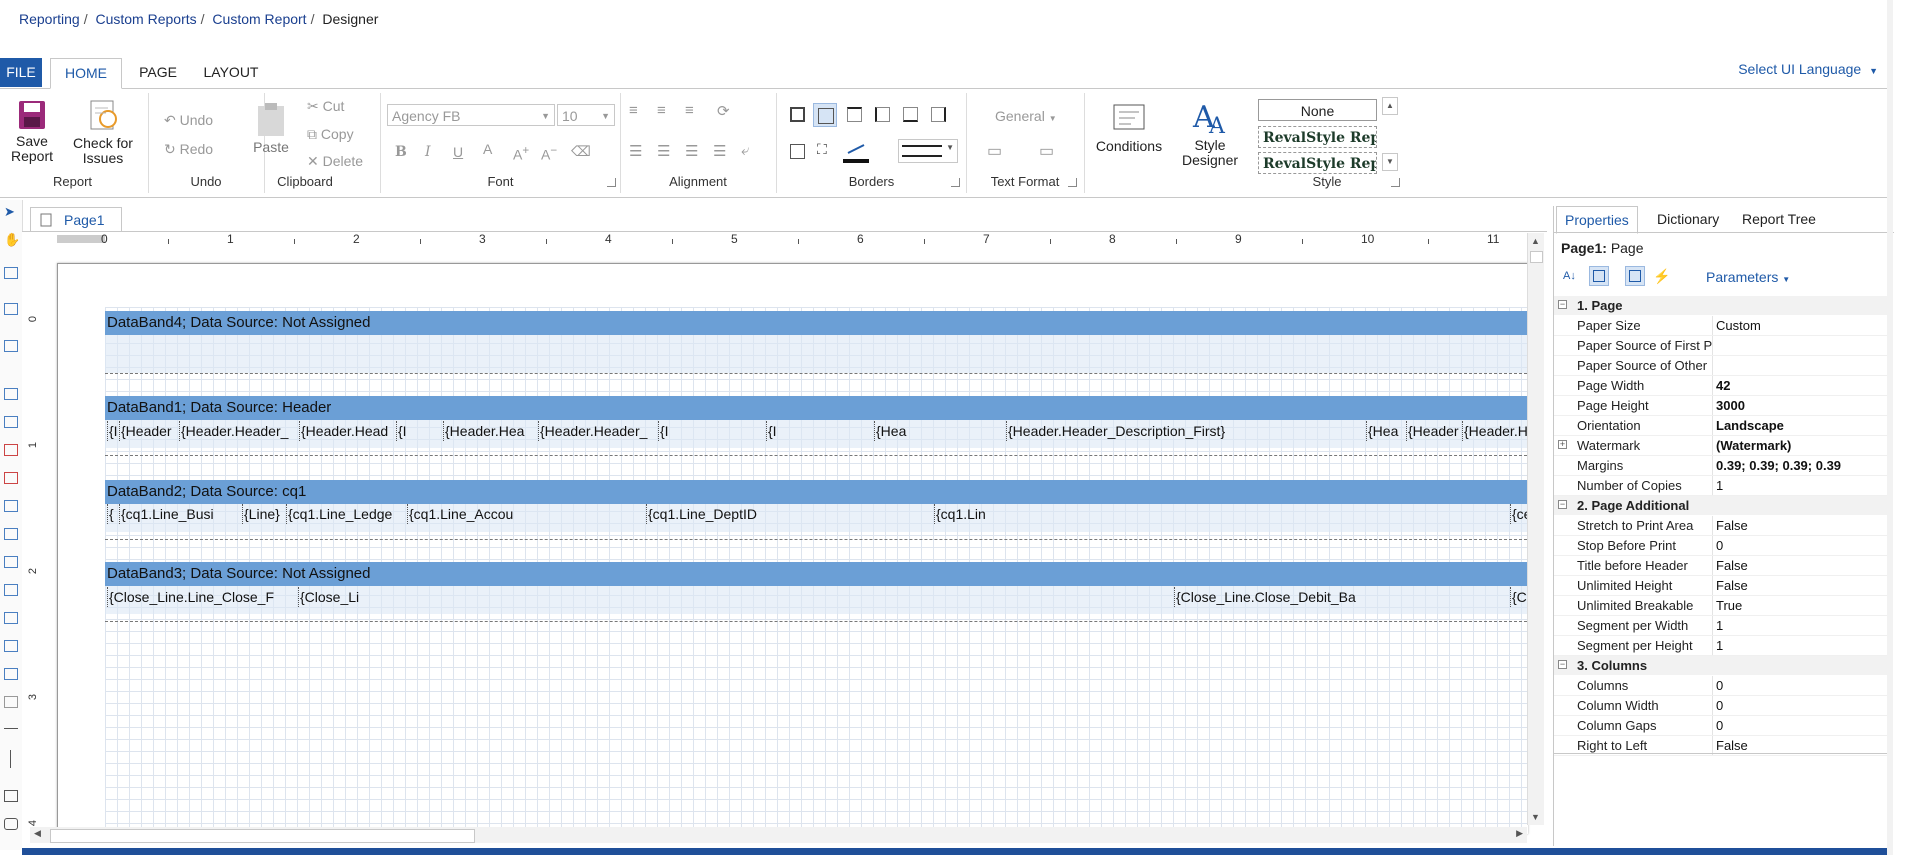 This screenshot has width=1913, height=855. I want to click on all-borders-icon, so click(797, 114).